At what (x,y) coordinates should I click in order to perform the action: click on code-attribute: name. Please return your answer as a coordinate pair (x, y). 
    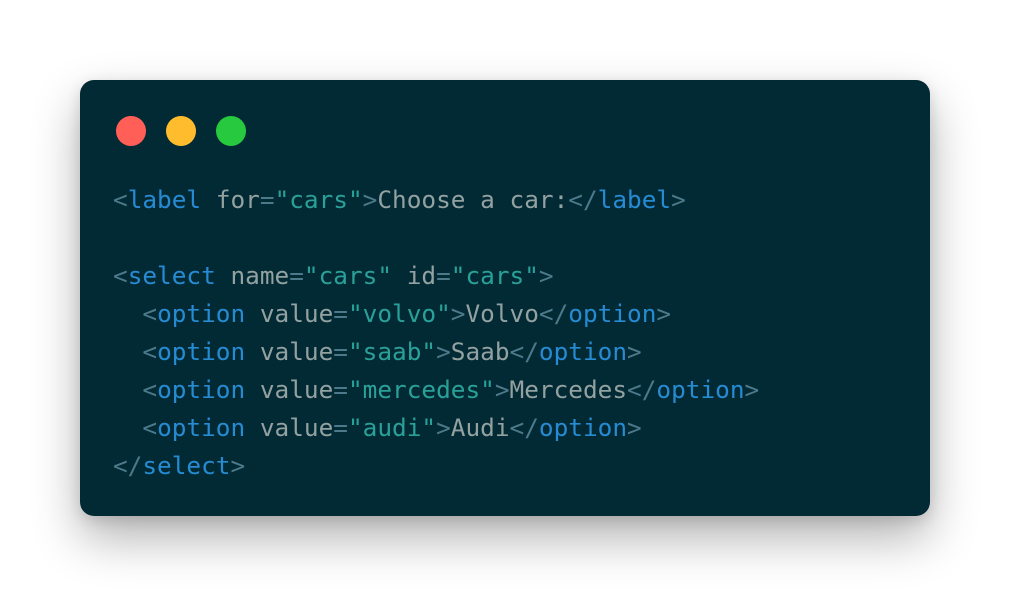
    Looking at the image, I should click on (260, 275).